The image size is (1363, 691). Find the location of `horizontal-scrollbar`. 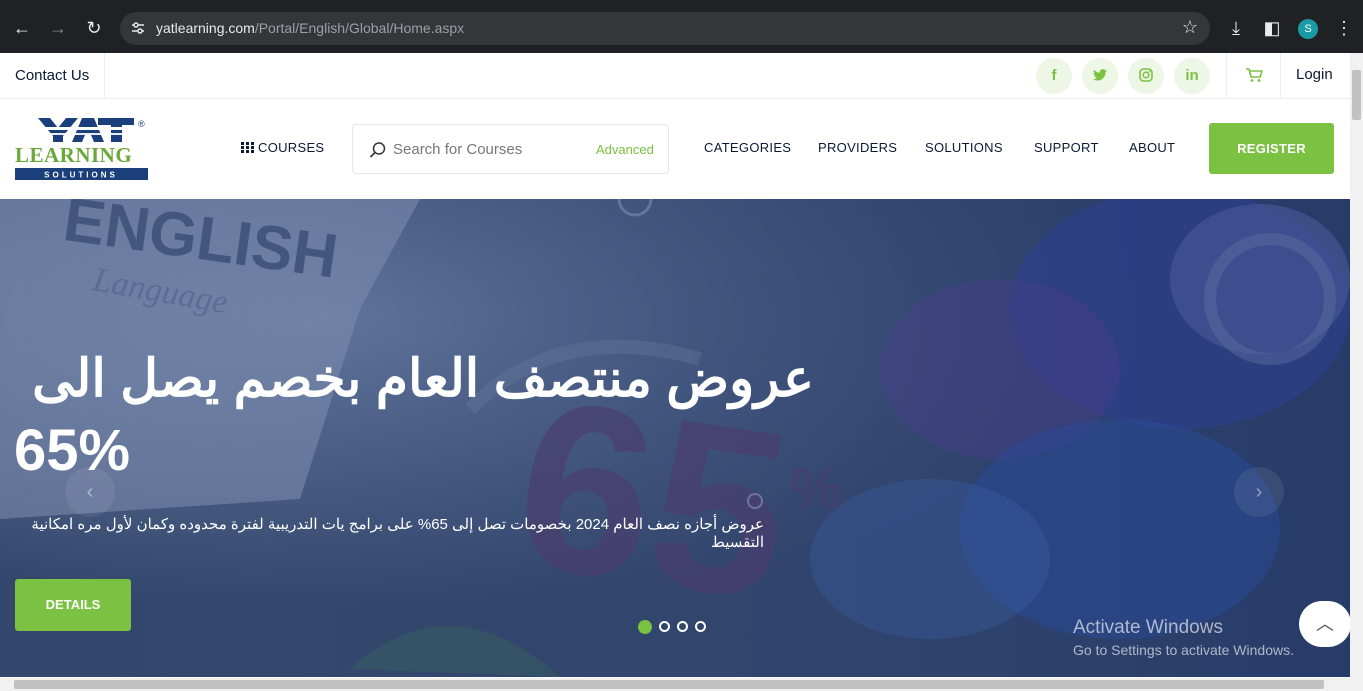

horizontal-scrollbar is located at coordinates (681, 684).